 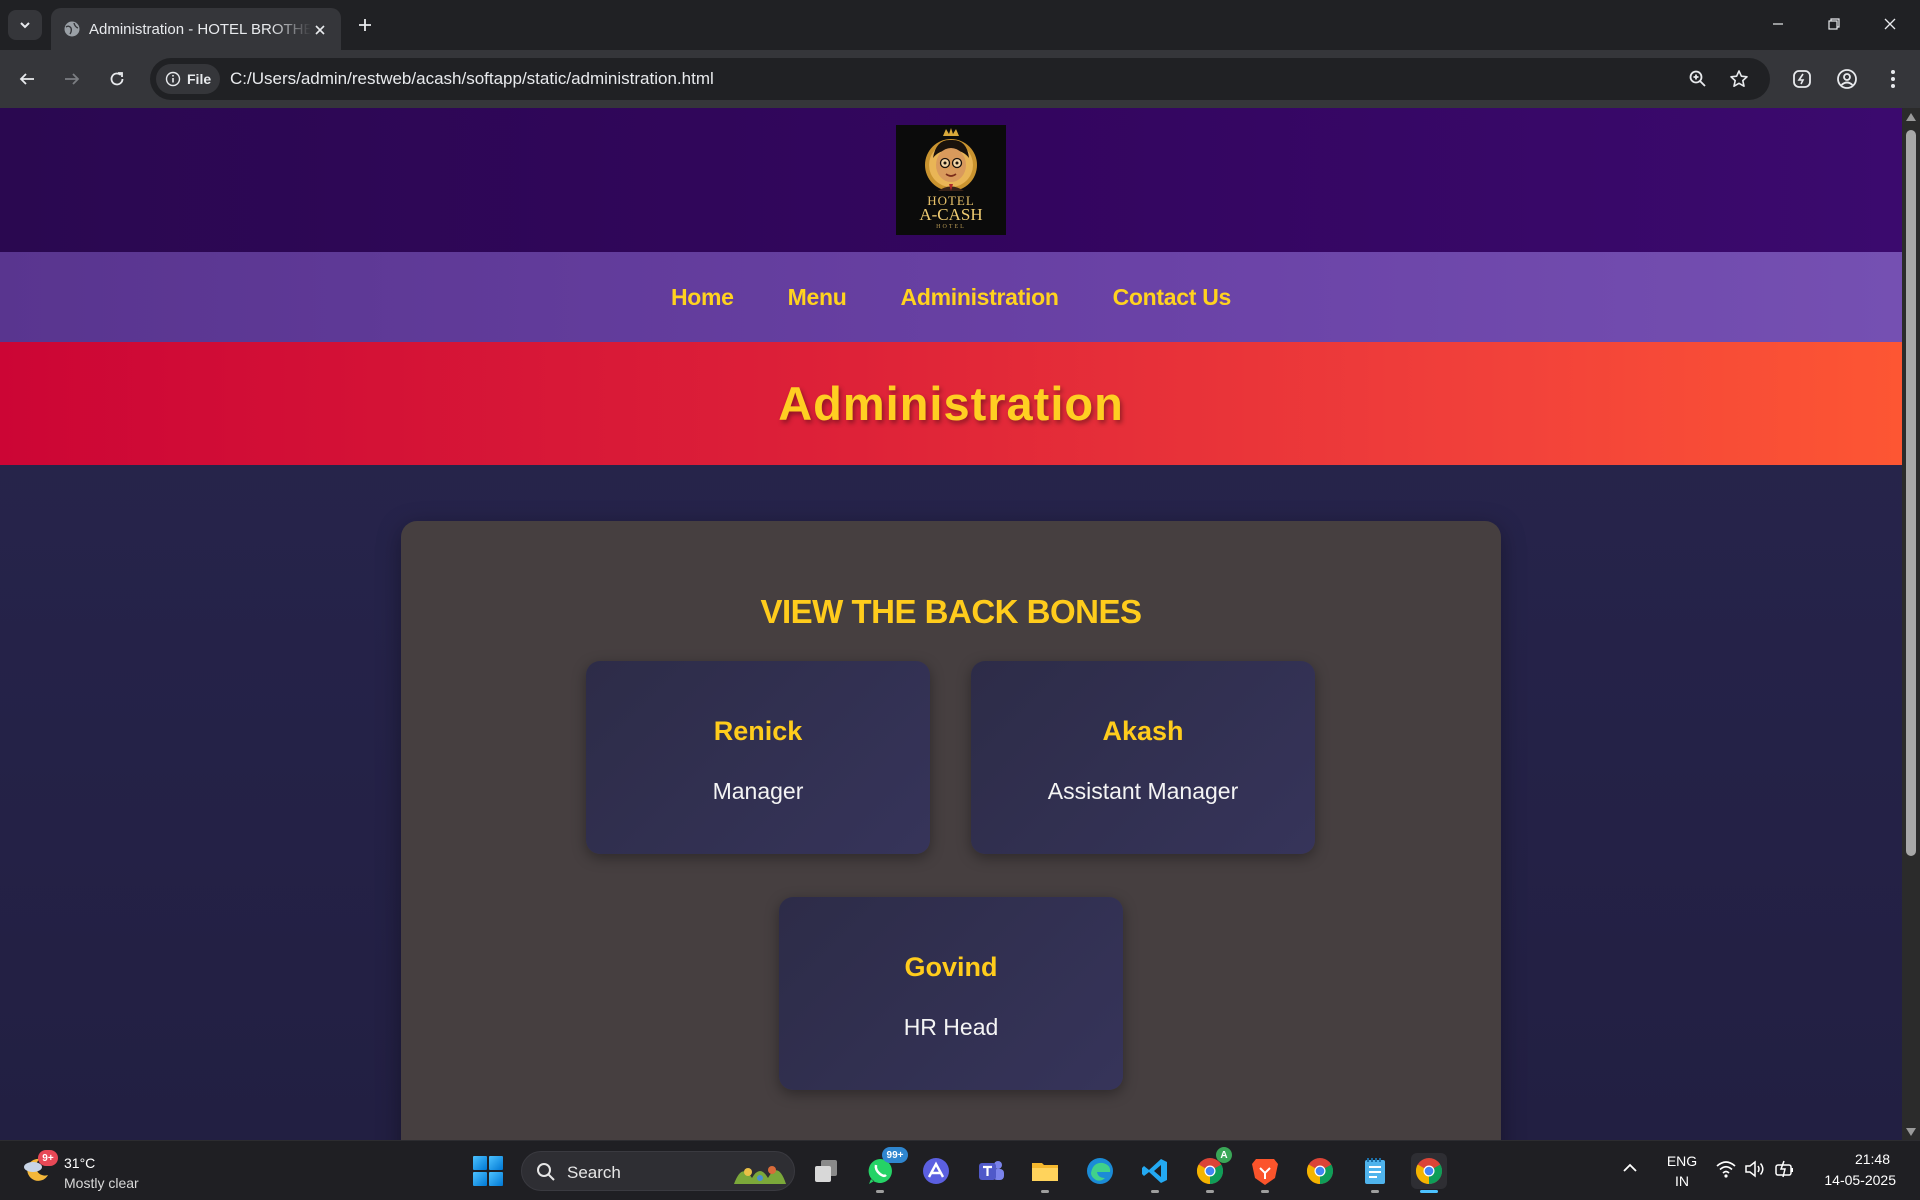 I want to click on forward-button, so click(x=72, y=79).